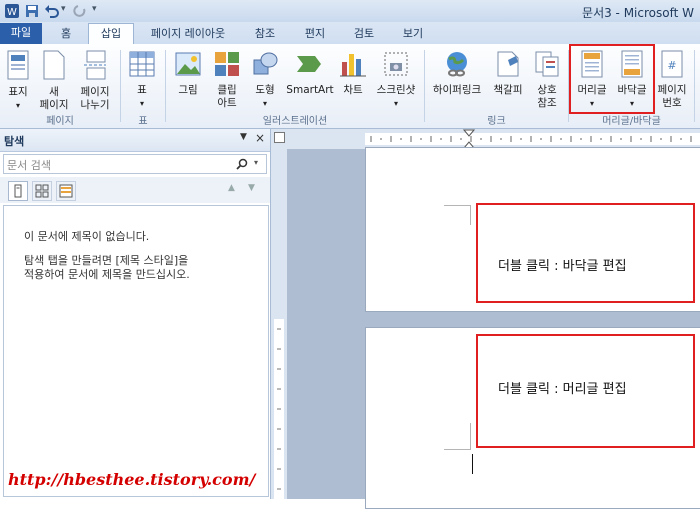 The width and height of the screenshot is (700, 509). Describe the element at coordinates (135, 140) in the screenshot. I see `navigation-pane-header: 탐색 ▼ ×` at that location.